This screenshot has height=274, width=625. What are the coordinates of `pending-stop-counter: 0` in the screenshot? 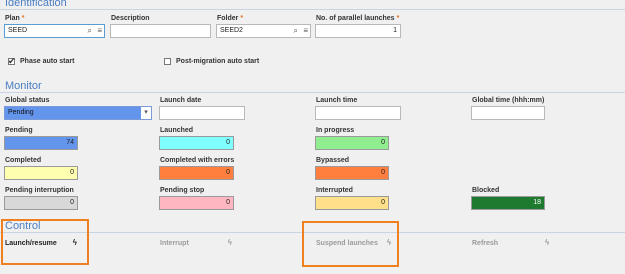 It's located at (196, 203).